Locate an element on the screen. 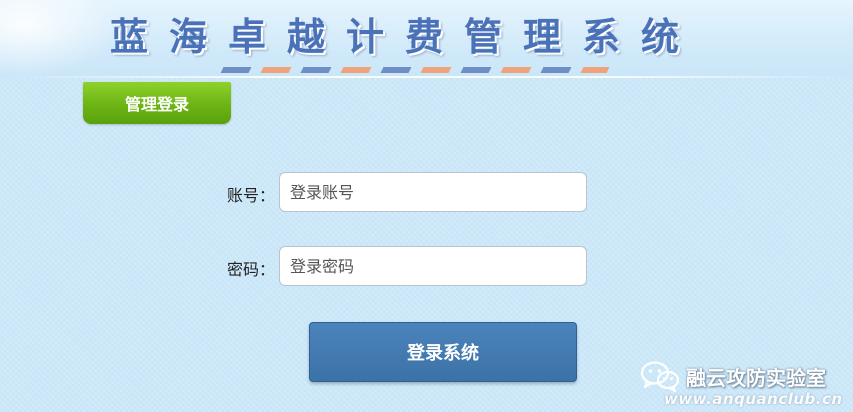  watermark-url: www.anquanclub.cn is located at coordinates (753, 399).